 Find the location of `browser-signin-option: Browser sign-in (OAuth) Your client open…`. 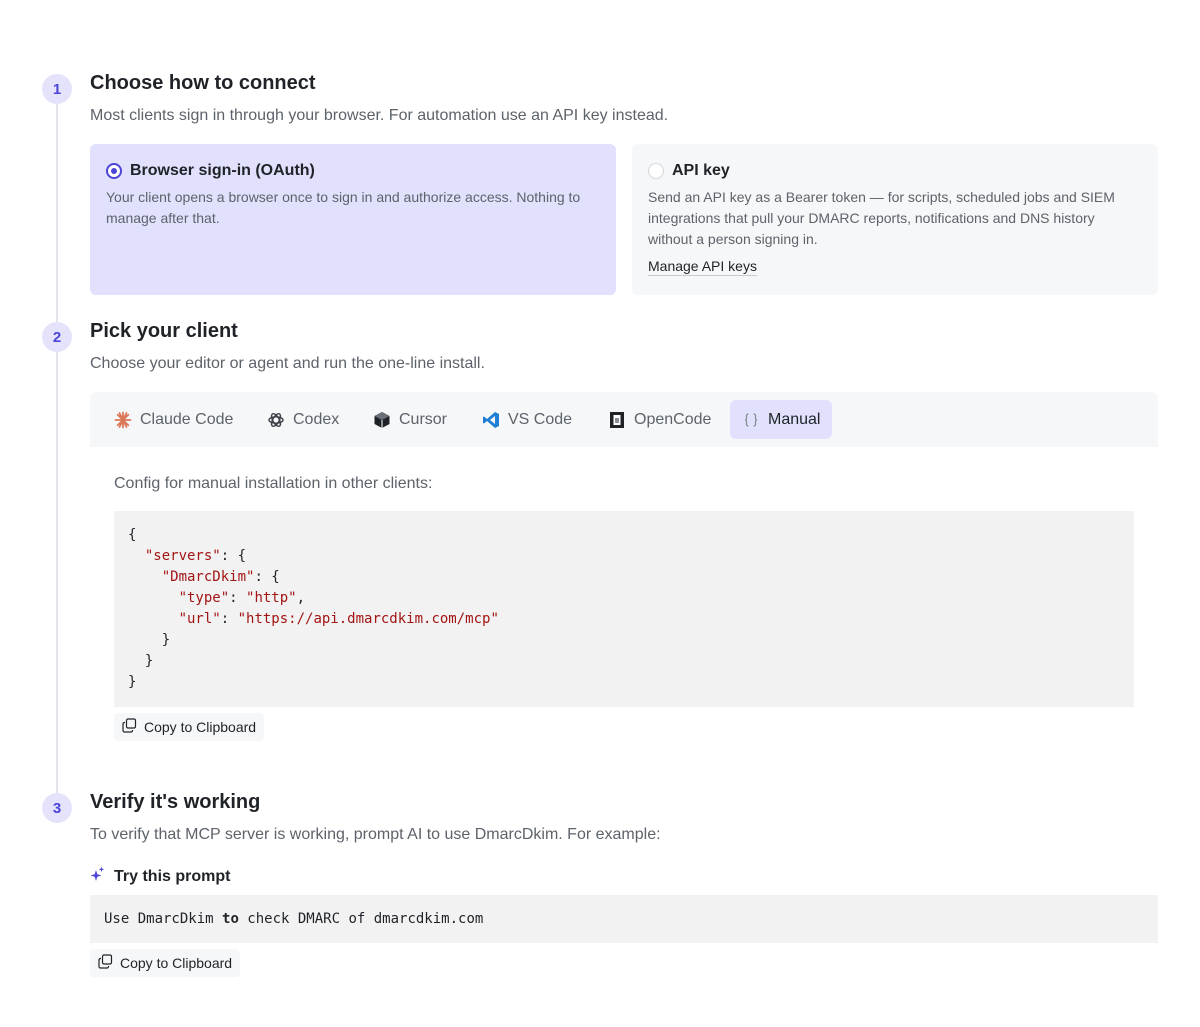

browser-signin-option: Browser sign-in (OAuth) Your client open… is located at coordinates (353, 219).